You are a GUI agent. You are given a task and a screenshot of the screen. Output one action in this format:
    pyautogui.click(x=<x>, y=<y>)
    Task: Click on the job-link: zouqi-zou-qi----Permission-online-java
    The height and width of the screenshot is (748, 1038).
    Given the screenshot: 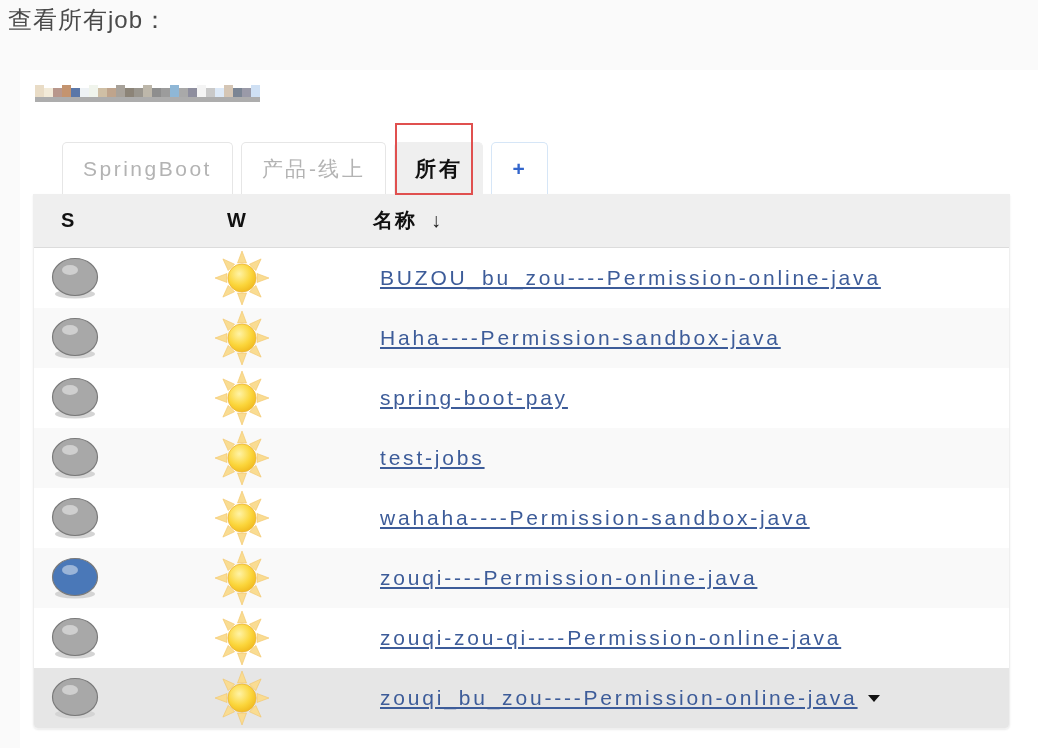 What is the action you would take?
    pyautogui.click(x=611, y=638)
    